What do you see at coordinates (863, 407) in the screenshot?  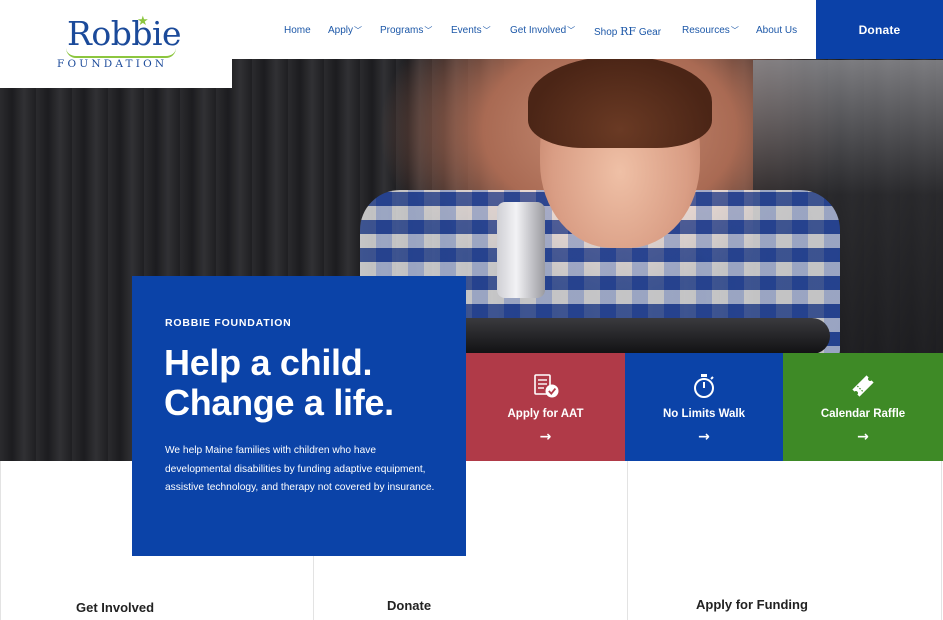 I see `tile-calendar-raffle: Calendar Raffle →` at bounding box center [863, 407].